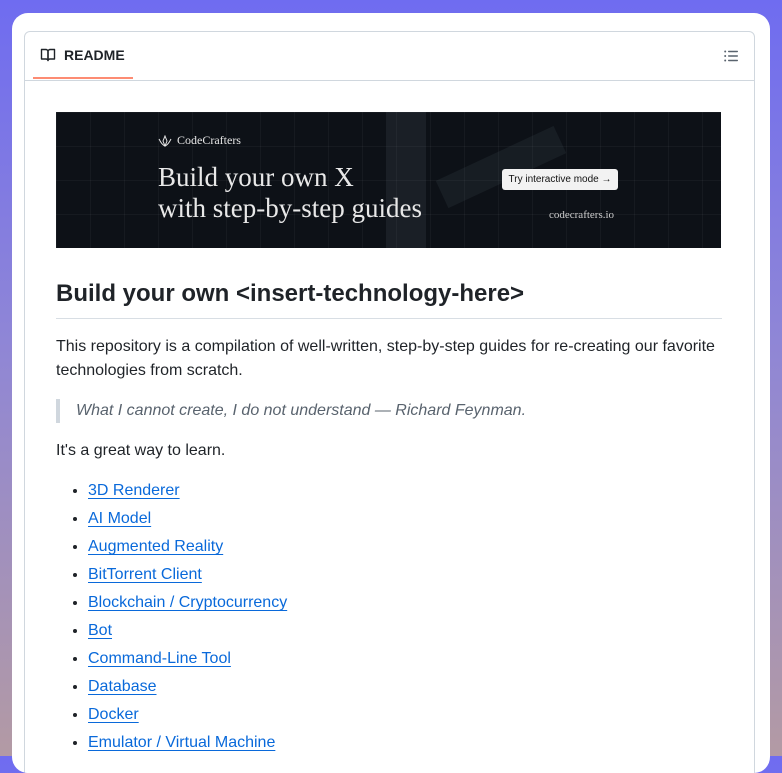 The height and width of the screenshot is (773, 782). What do you see at coordinates (145, 574) in the screenshot?
I see `topic-link-bittorrent-client: BitTorrent Client` at bounding box center [145, 574].